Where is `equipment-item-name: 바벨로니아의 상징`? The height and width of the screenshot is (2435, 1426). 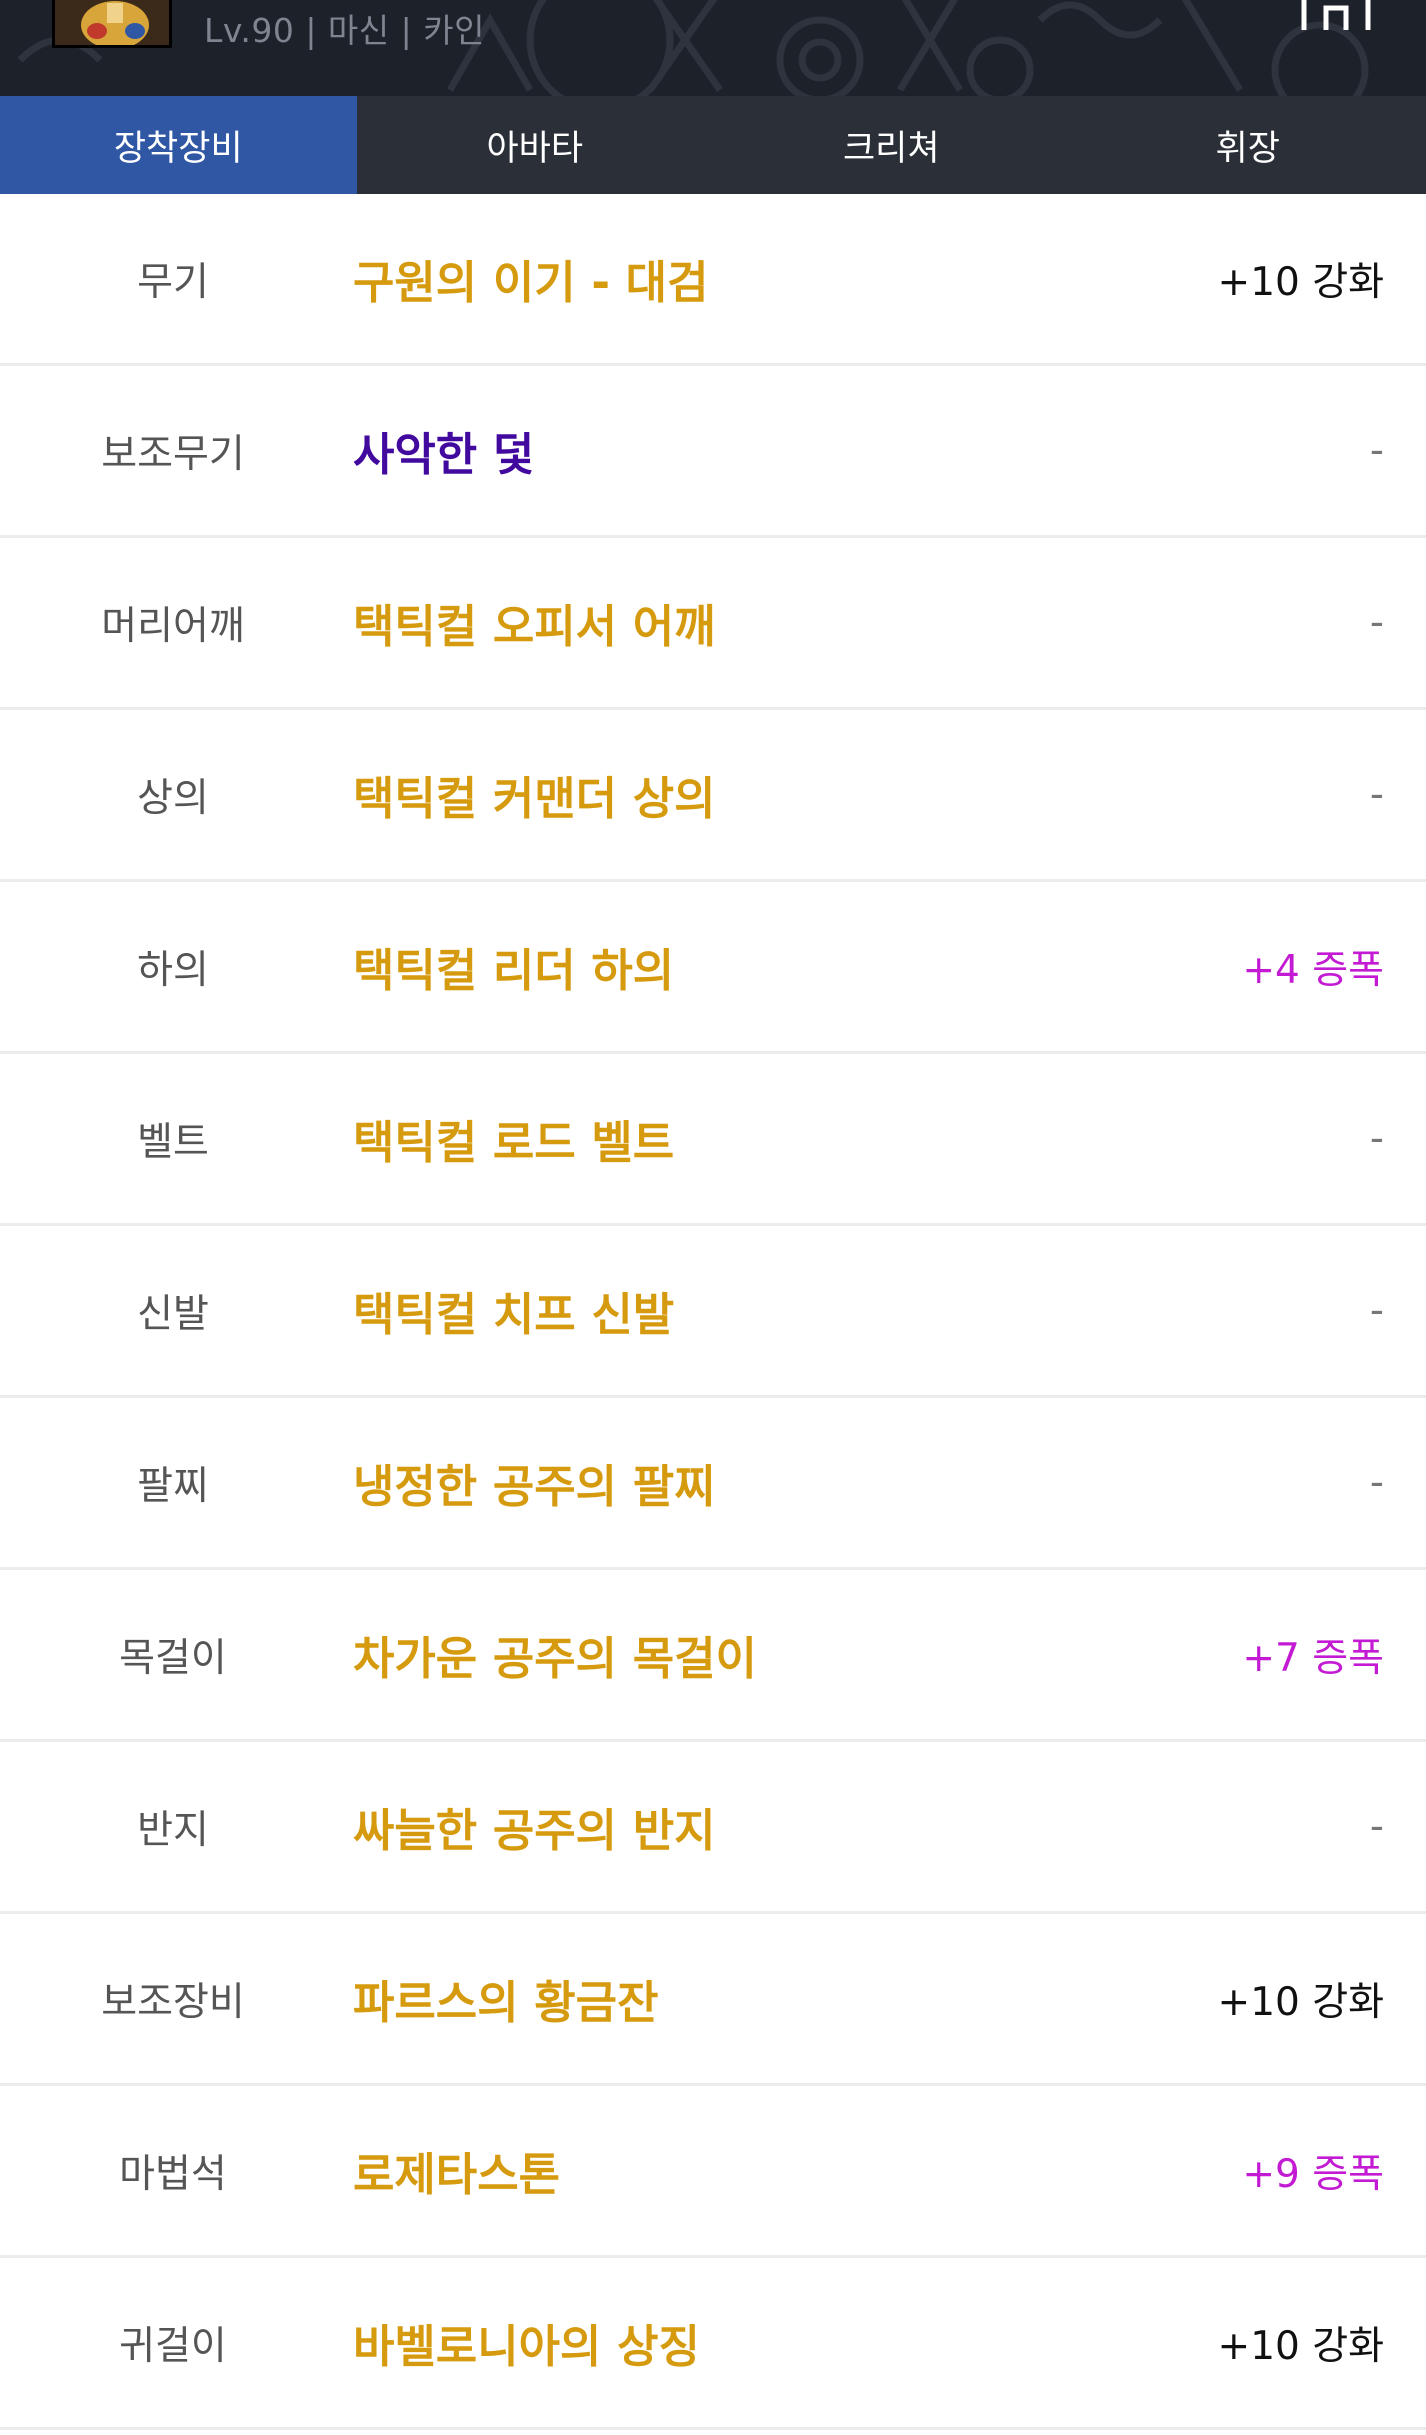 equipment-item-name: 바벨로니아의 상징 is located at coordinates (526, 2342).